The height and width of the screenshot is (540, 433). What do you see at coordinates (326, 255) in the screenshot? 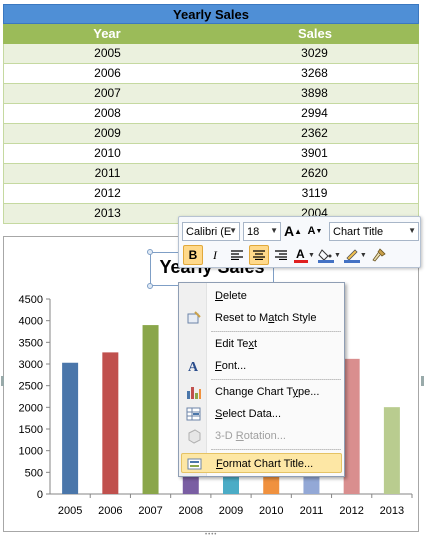
I see `shape-fill-button` at bounding box center [326, 255].